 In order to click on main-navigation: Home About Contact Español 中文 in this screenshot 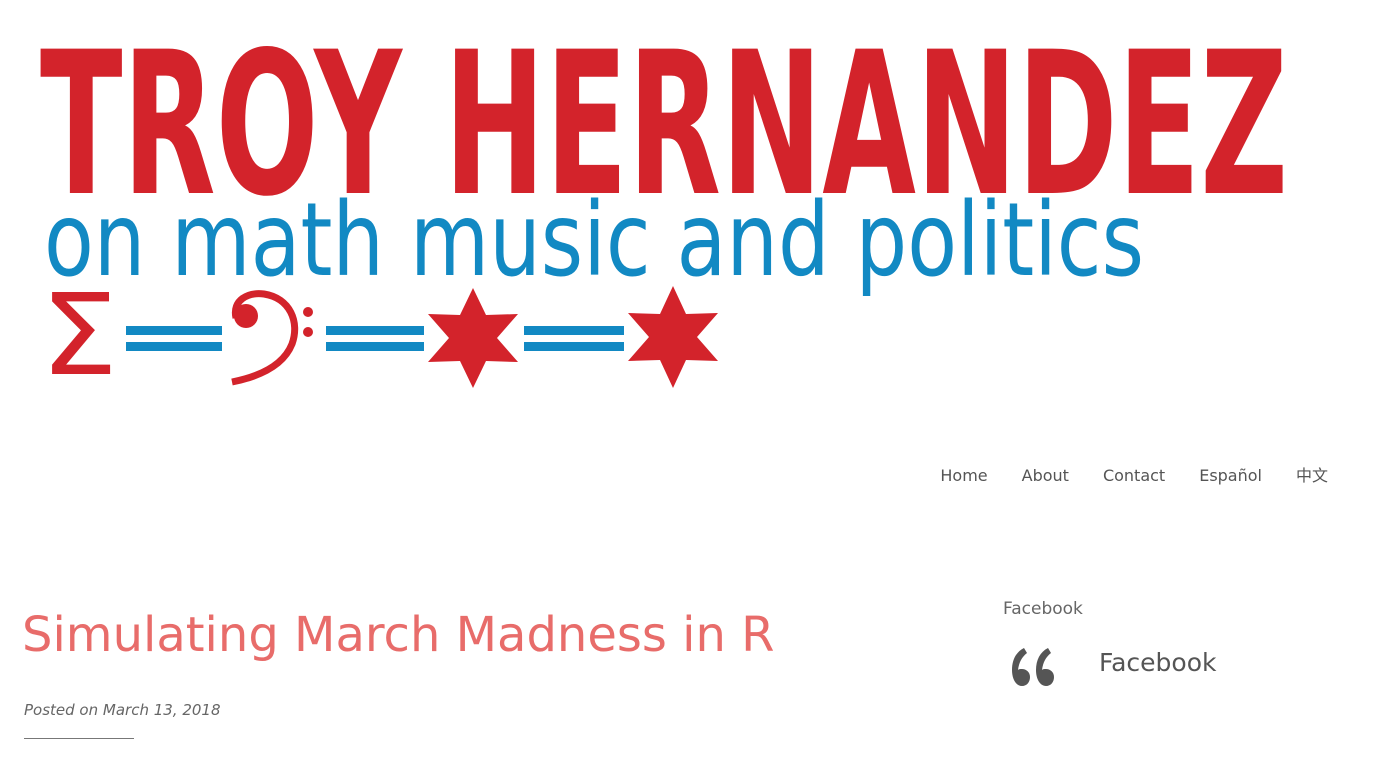, I will do `click(1134, 476)`.